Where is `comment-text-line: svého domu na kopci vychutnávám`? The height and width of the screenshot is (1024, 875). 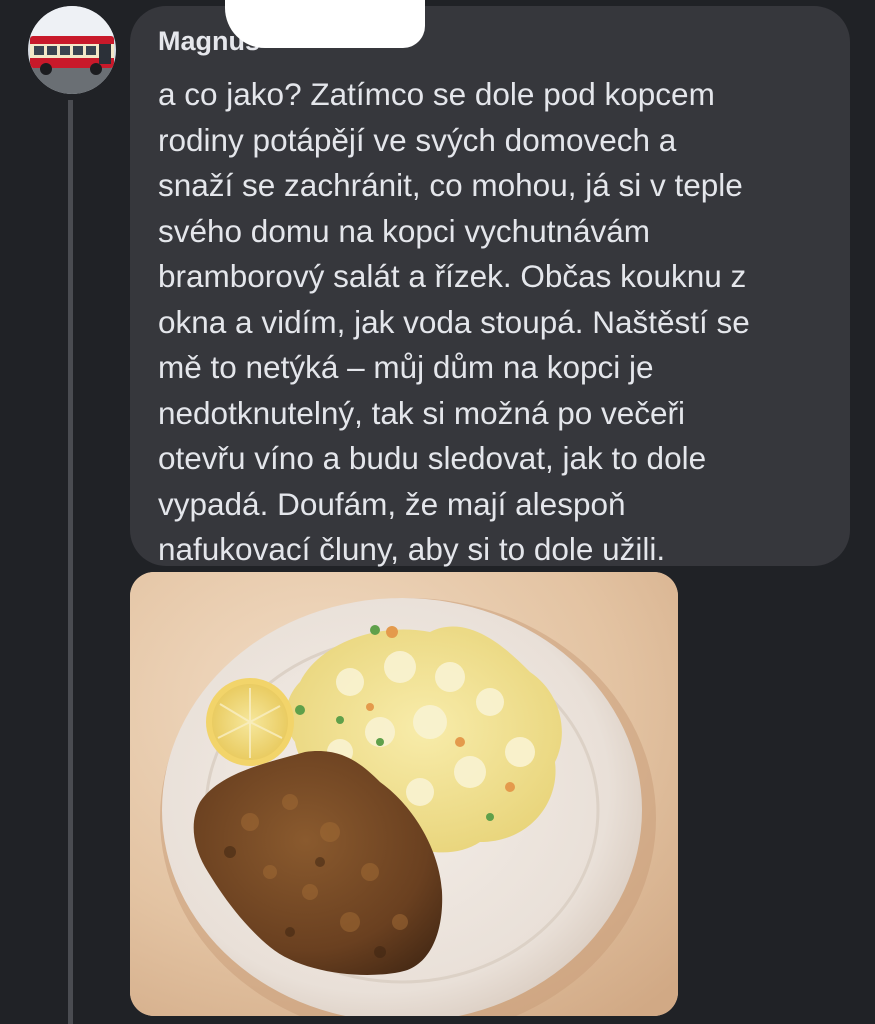
comment-text-line: svého domu na kopci vychutnávám is located at coordinates (404, 230).